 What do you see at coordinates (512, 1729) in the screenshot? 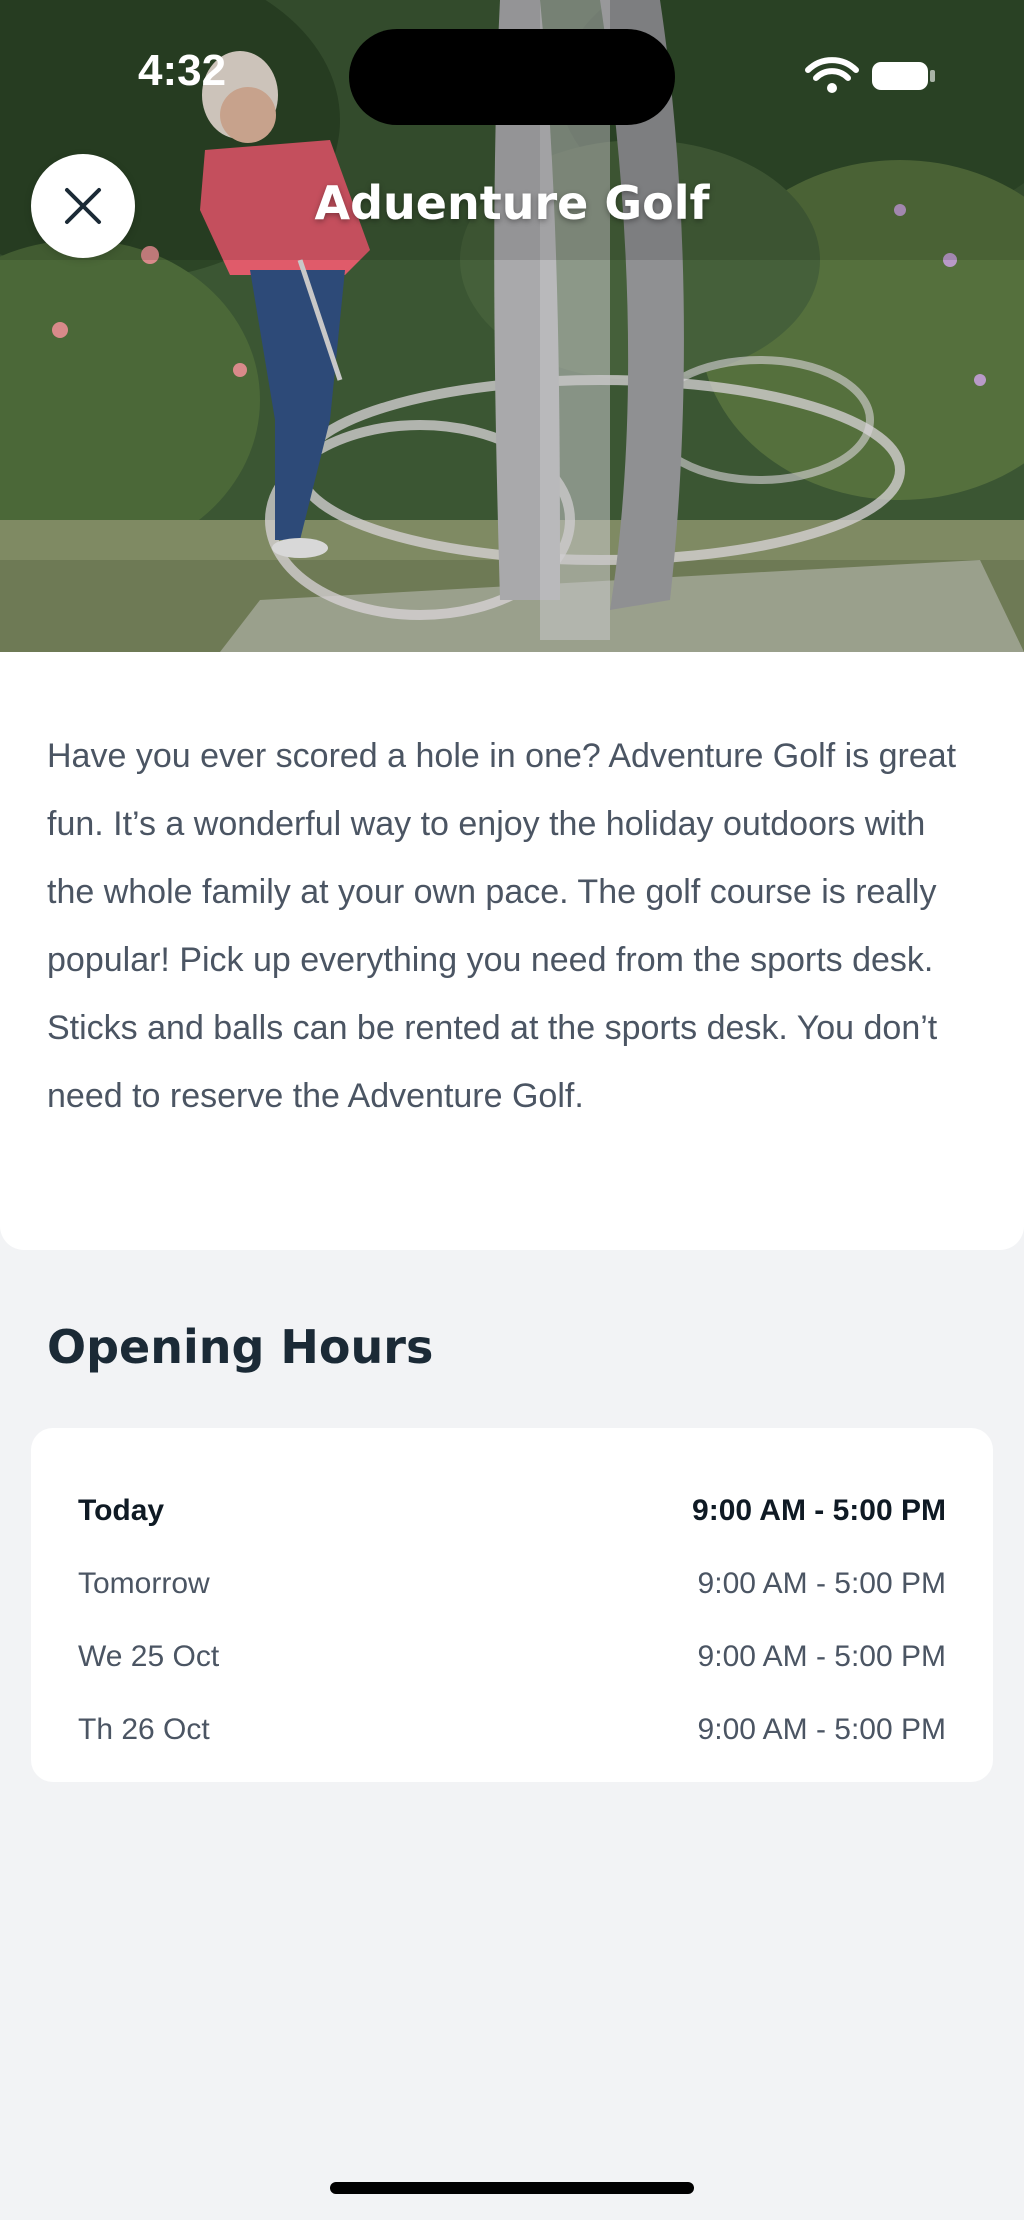
I see `hours-row: Th 26 Oct 9:00 AM - 5:00 PM` at bounding box center [512, 1729].